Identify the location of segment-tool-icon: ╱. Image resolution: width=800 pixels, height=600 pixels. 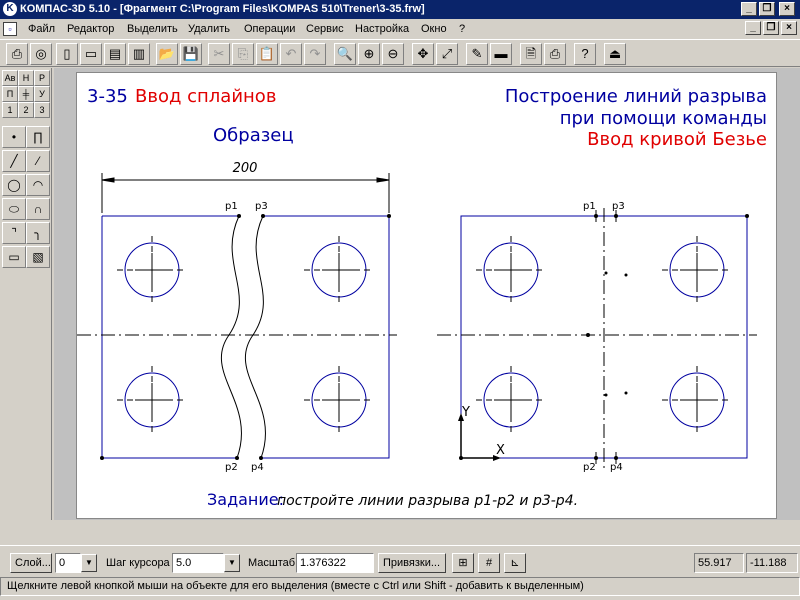
(14, 161).